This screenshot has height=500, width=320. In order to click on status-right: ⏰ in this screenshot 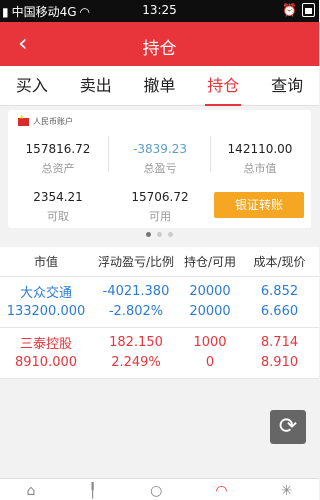, I will do `click(298, 10)`.